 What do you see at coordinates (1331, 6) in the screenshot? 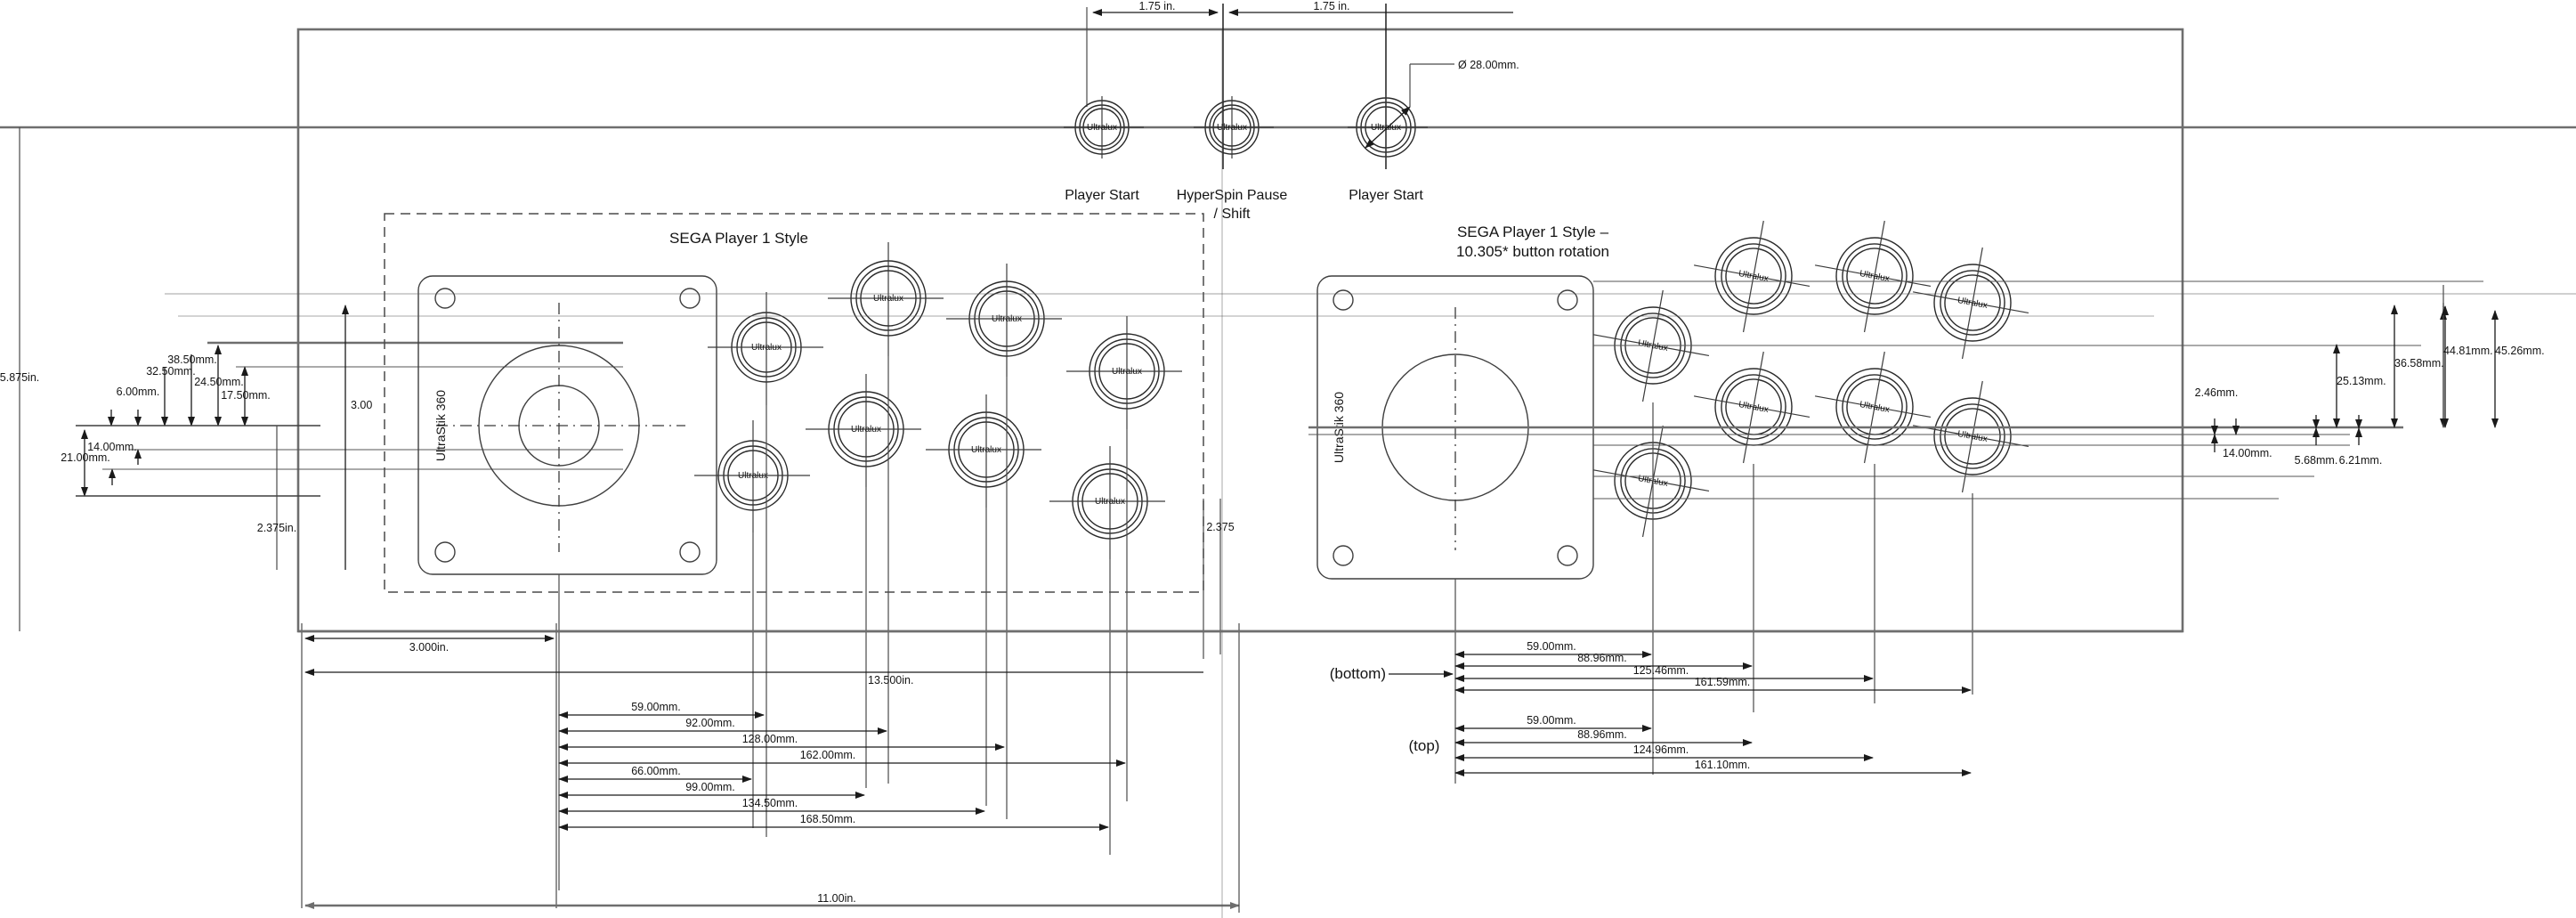
I see `top-dim-2: 1.75 in.` at bounding box center [1331, 6].